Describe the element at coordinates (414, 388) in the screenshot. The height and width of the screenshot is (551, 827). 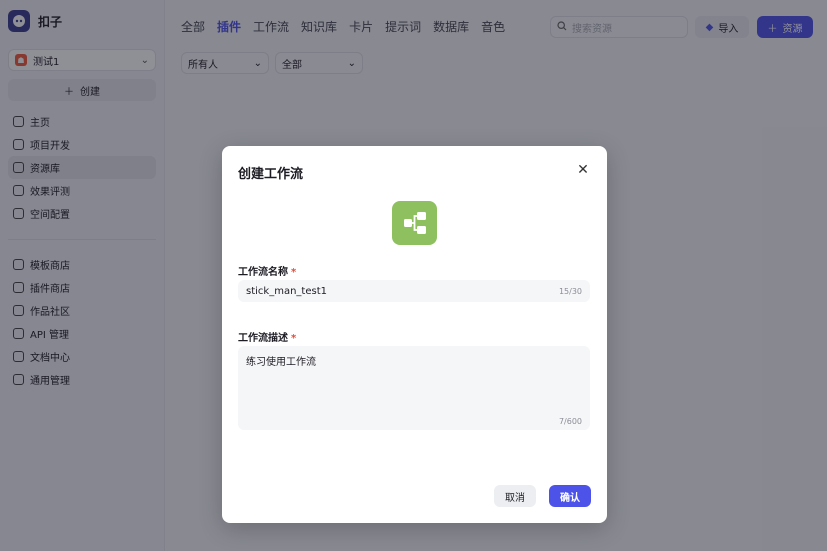
I see `workflow-desc-textarea: 练习使用工作流 7/600` at that location.